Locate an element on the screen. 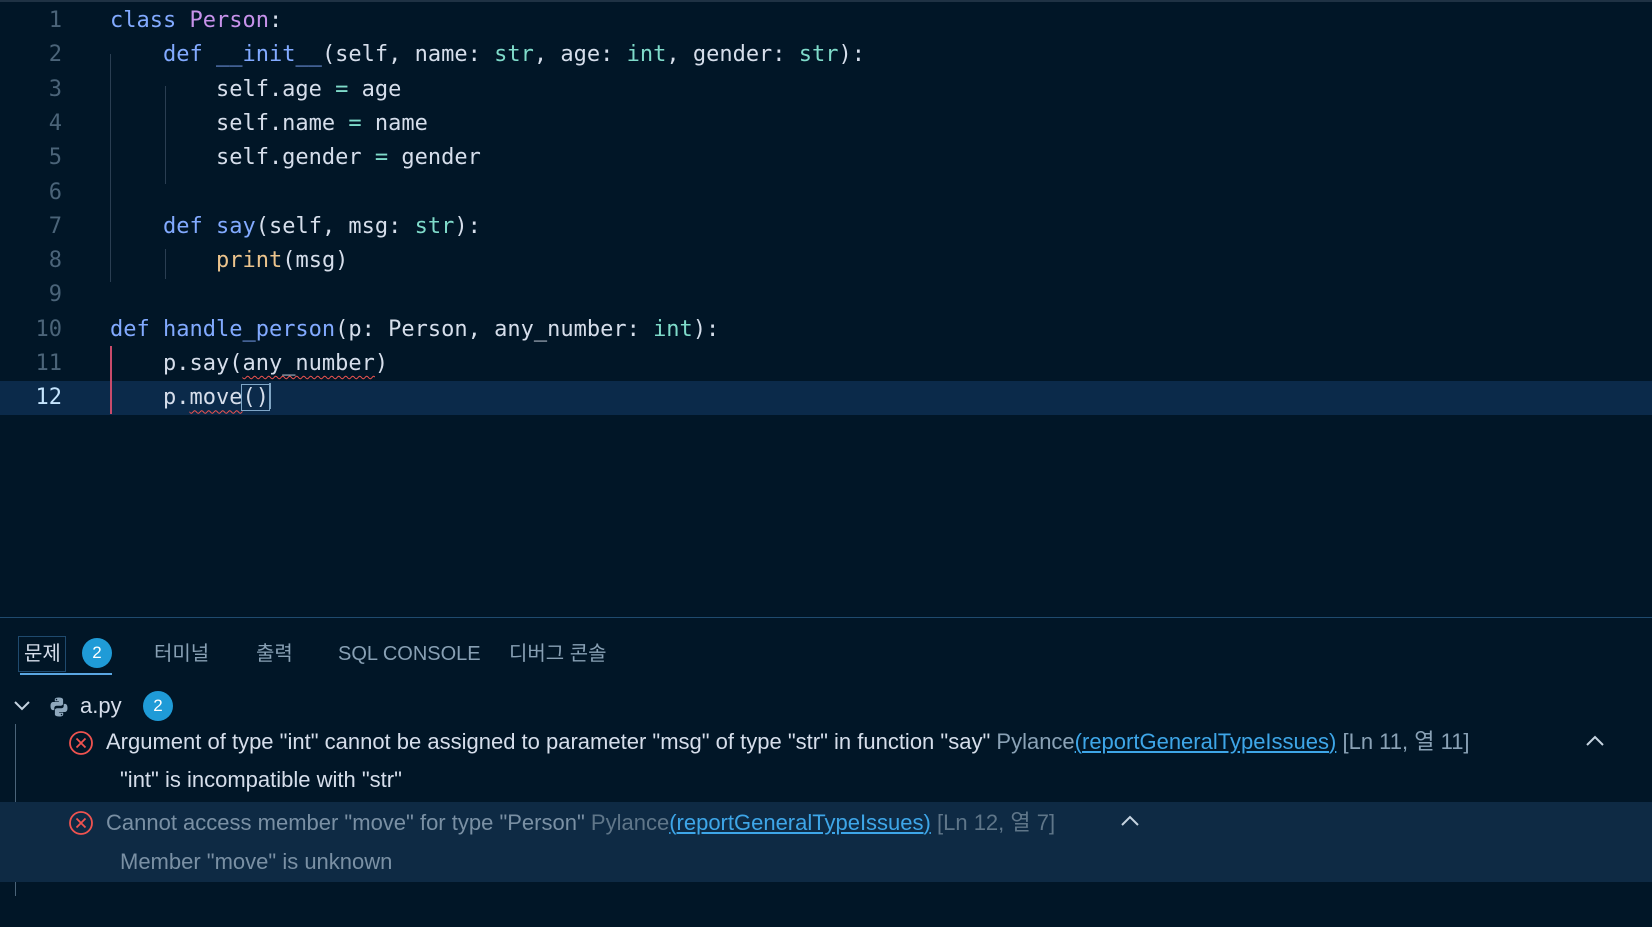  file-name: a.py is located at coordinates (101, 705).